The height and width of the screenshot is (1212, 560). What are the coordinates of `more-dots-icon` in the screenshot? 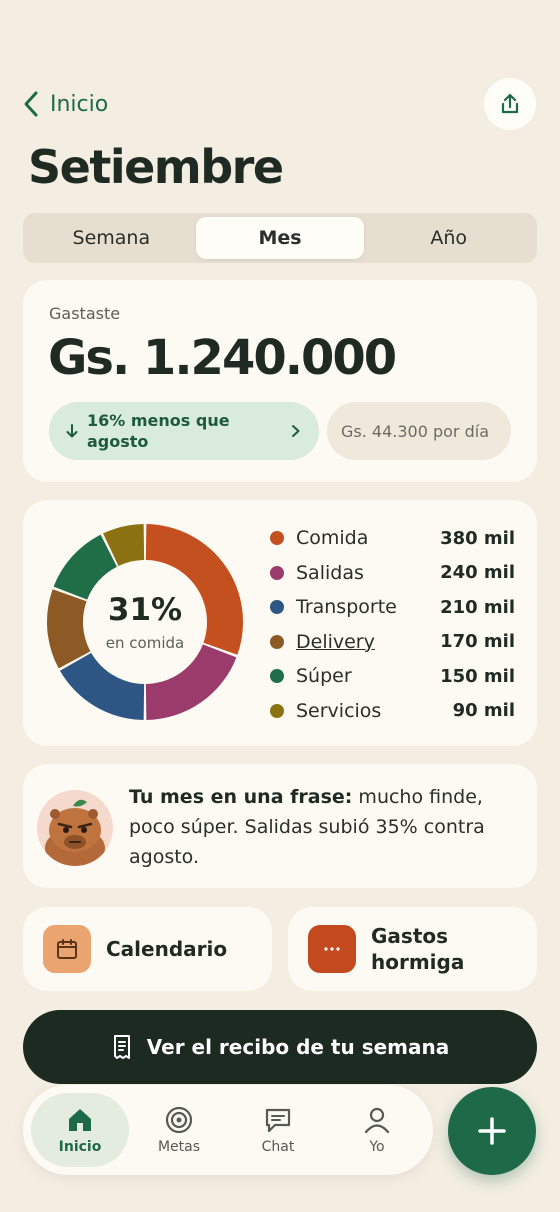 It's located at (332, 949).